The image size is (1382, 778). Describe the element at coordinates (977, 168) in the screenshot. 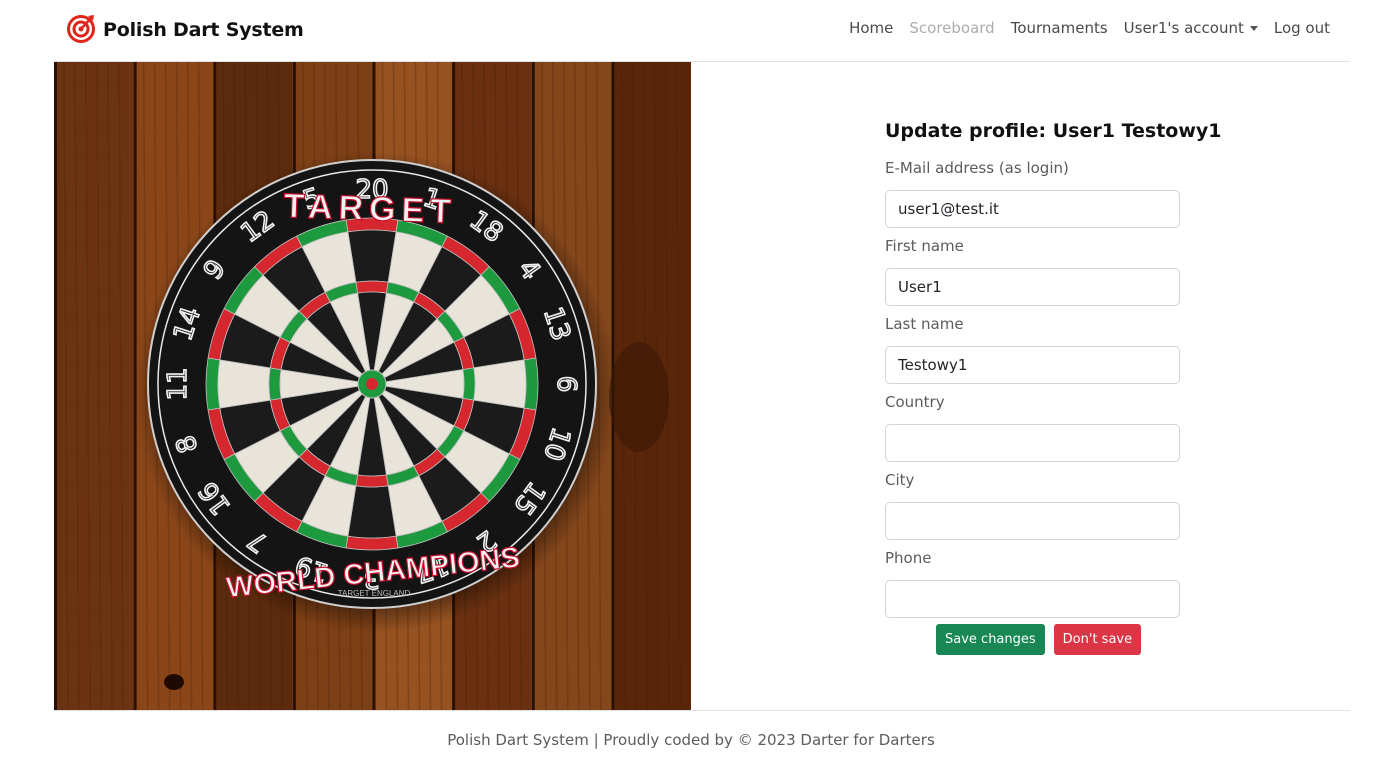

I see `email-label: E-Mail address (as login)` at that location.